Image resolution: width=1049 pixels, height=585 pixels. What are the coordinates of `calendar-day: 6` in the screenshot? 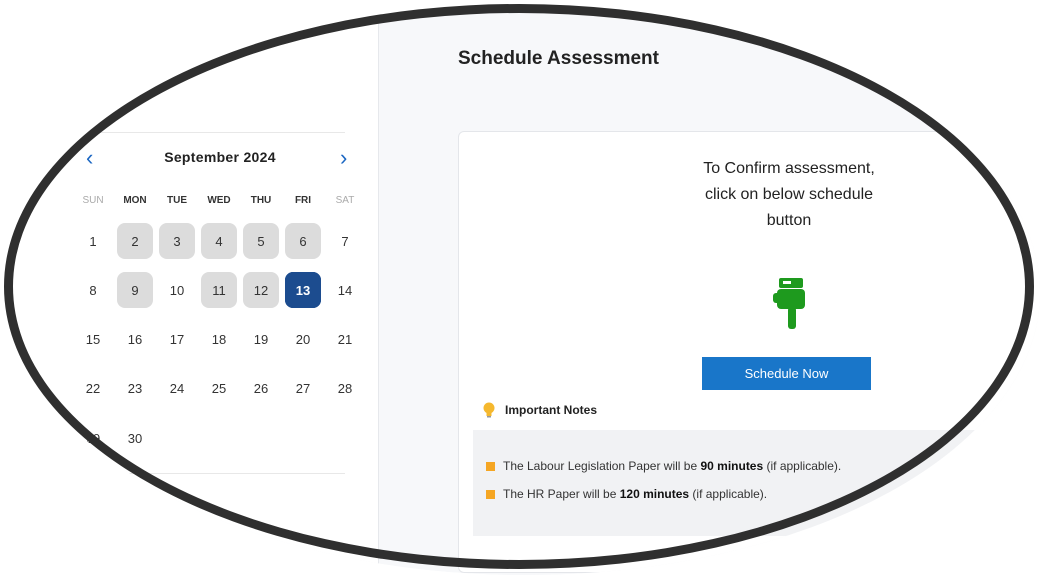 It's located at (303, 241).